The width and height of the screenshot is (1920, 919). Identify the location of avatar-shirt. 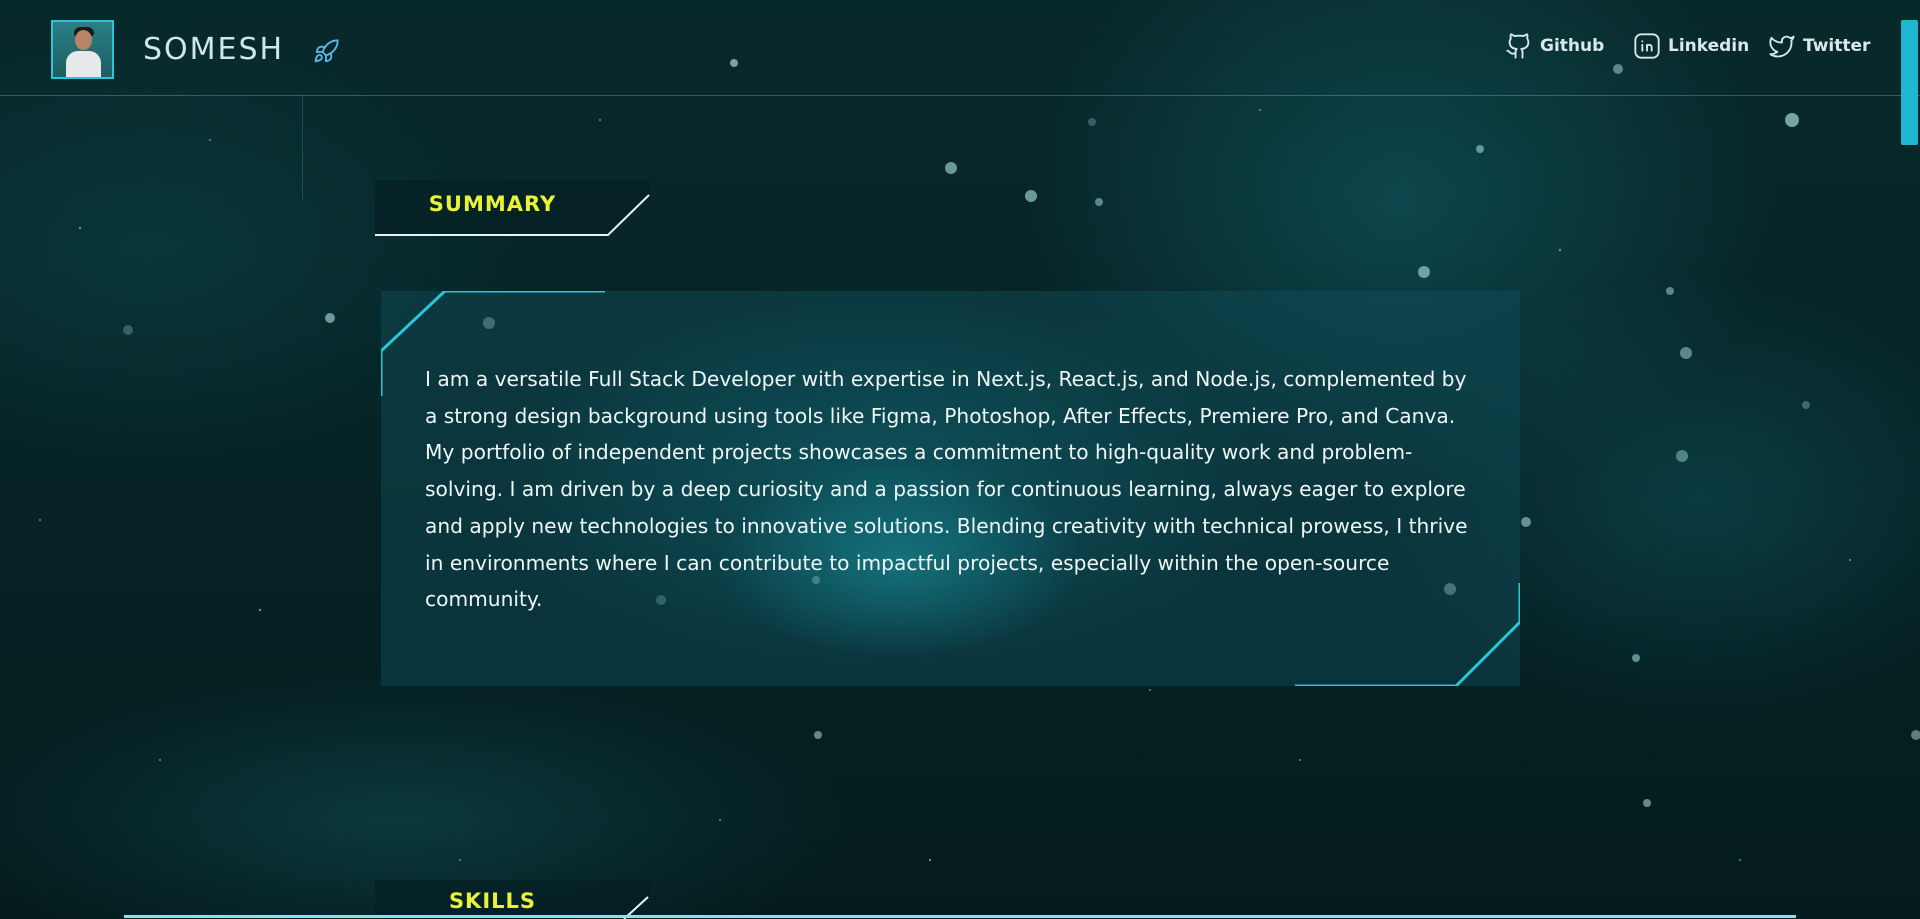
(83, 64).